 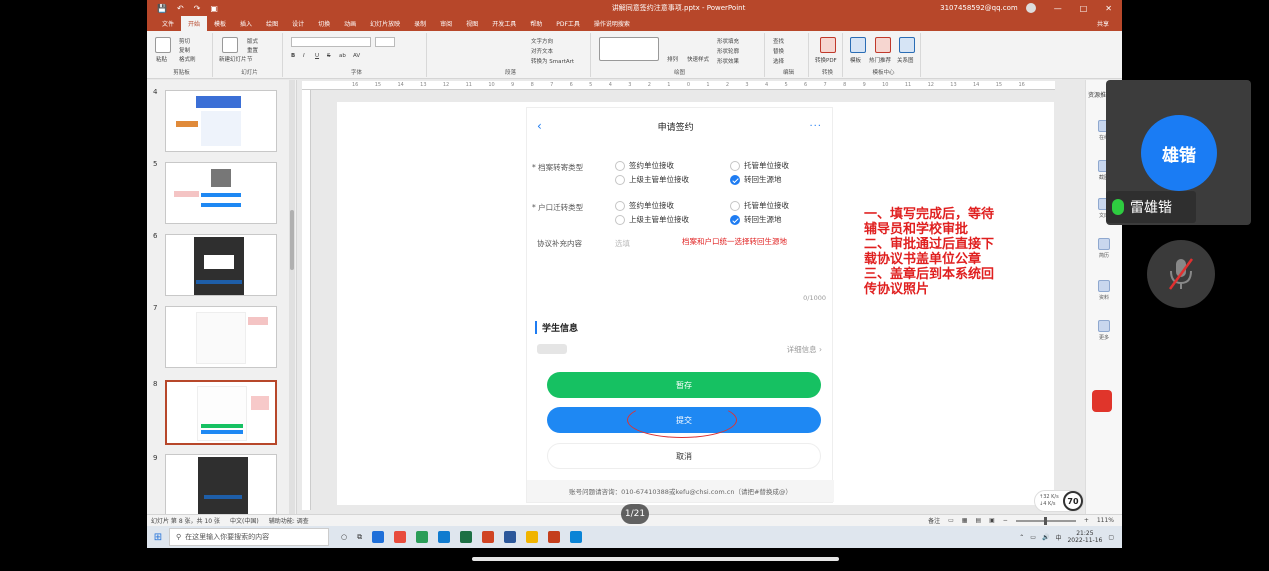 I want to click on close-icon: ✕, so click(x=1108, y=8).